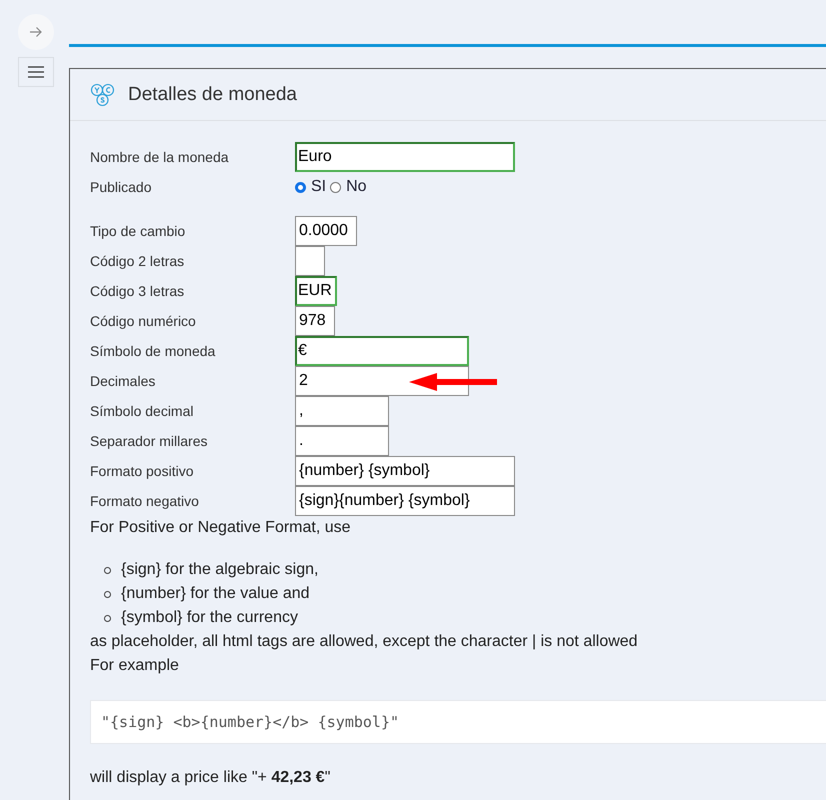 This screenshot has height=800, width=826. I want to click on panel-title: Detalles de moneda, so click(212, 95).